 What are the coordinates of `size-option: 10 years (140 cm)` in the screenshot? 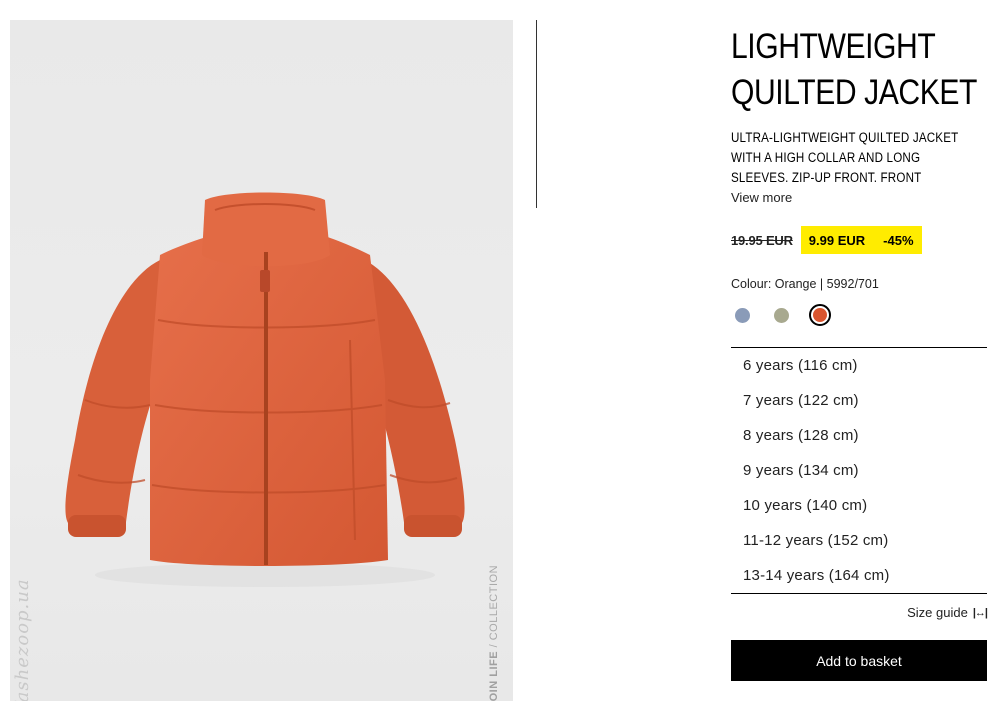 It's located at (805, 505).